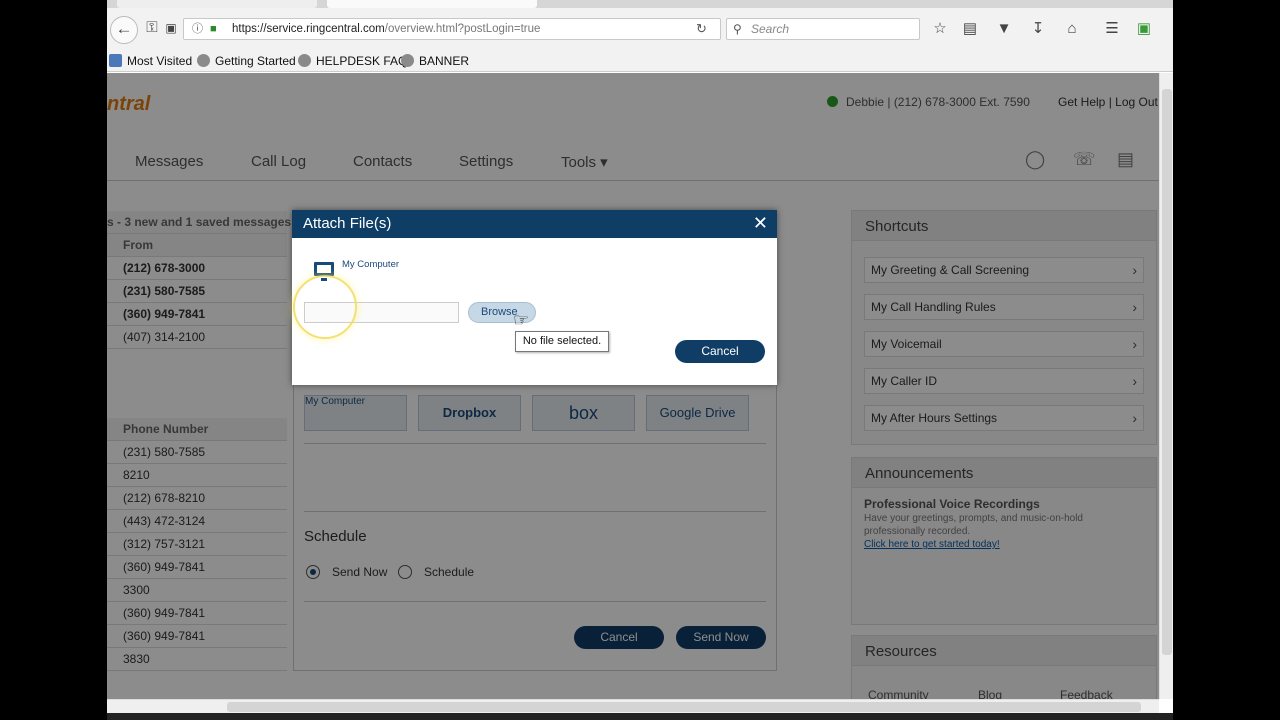  What do you see at coordinates (352, 61) in the screenshot?
I see `bookmark-helpdesk-faq: HELPDESK FAQ` at bounding box center [352, 61].